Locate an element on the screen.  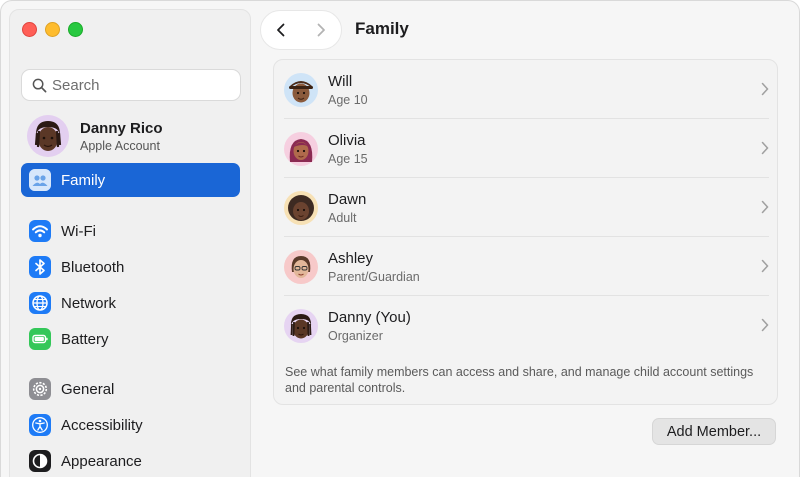
forward-button is located at coordinates (321, 30).